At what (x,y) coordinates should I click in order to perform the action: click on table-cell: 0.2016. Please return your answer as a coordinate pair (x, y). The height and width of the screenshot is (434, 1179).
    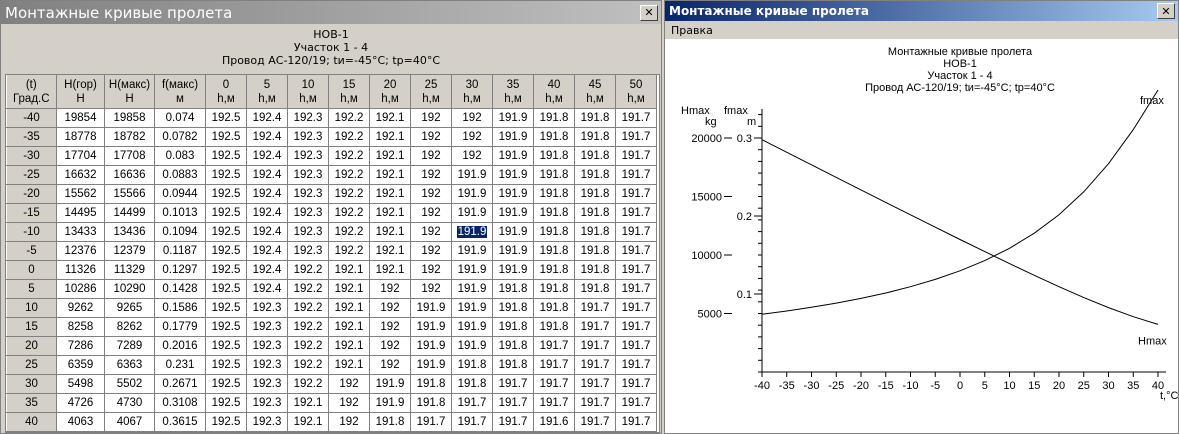
    Looking at the image, I should click on (180, 346).